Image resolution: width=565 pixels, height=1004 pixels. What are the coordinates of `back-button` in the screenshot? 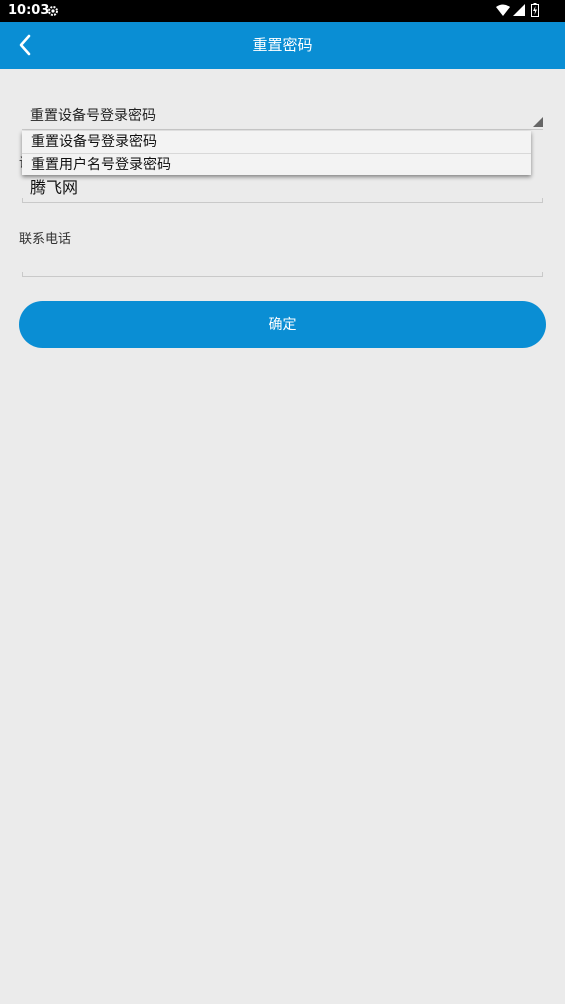 It's located at (25, 45).